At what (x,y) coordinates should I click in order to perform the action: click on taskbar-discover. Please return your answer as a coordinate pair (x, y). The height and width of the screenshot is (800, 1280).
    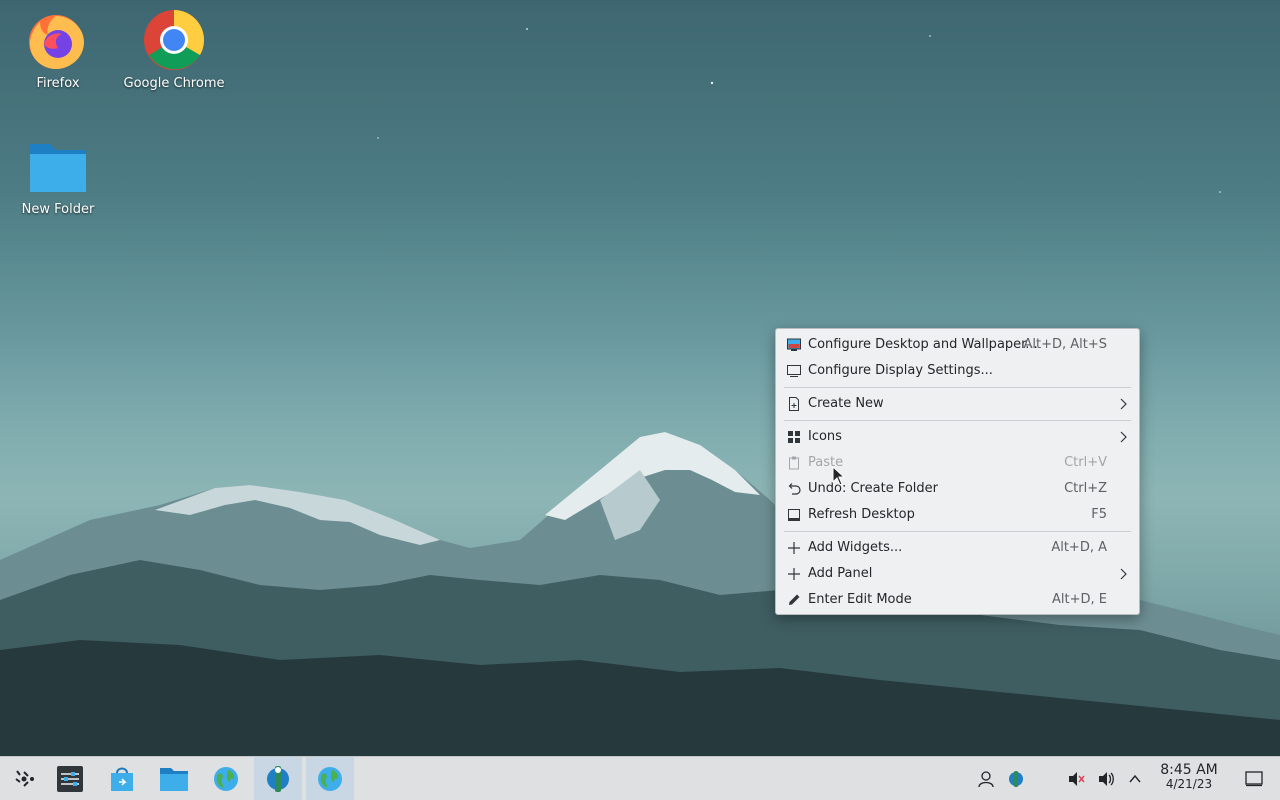
    Looking at the image, I should click on (122, 778).